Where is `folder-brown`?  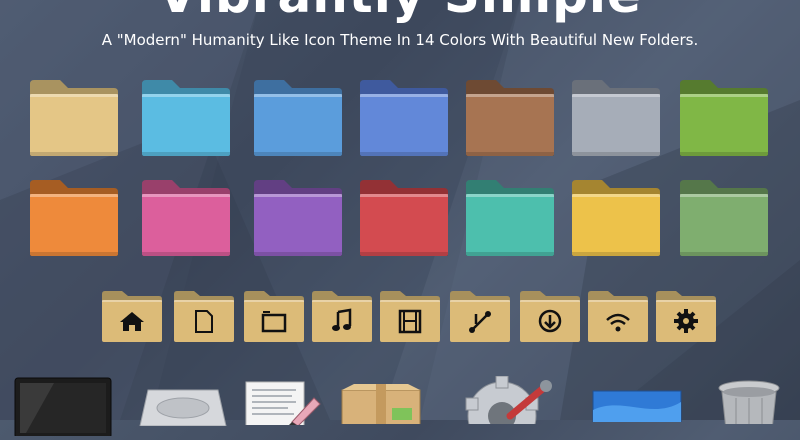 folder-brown is located at coordinates (510, 118).